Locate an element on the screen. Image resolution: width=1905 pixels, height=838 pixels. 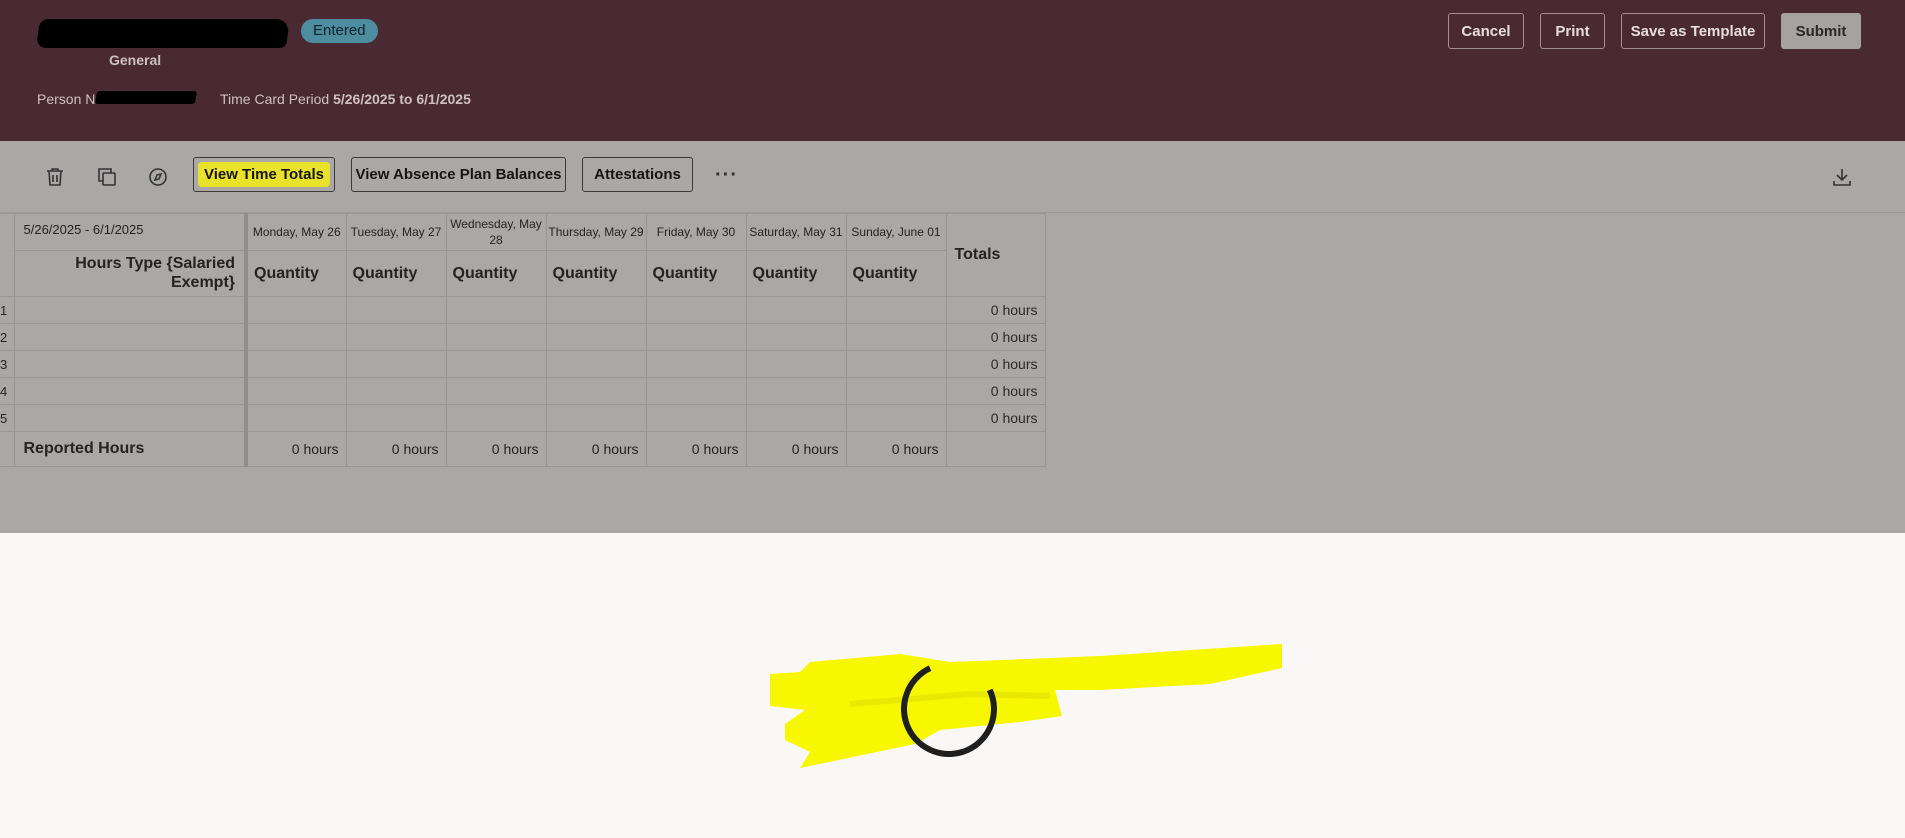
table-row: 2 0 hours is located at coordinates (523, 337).